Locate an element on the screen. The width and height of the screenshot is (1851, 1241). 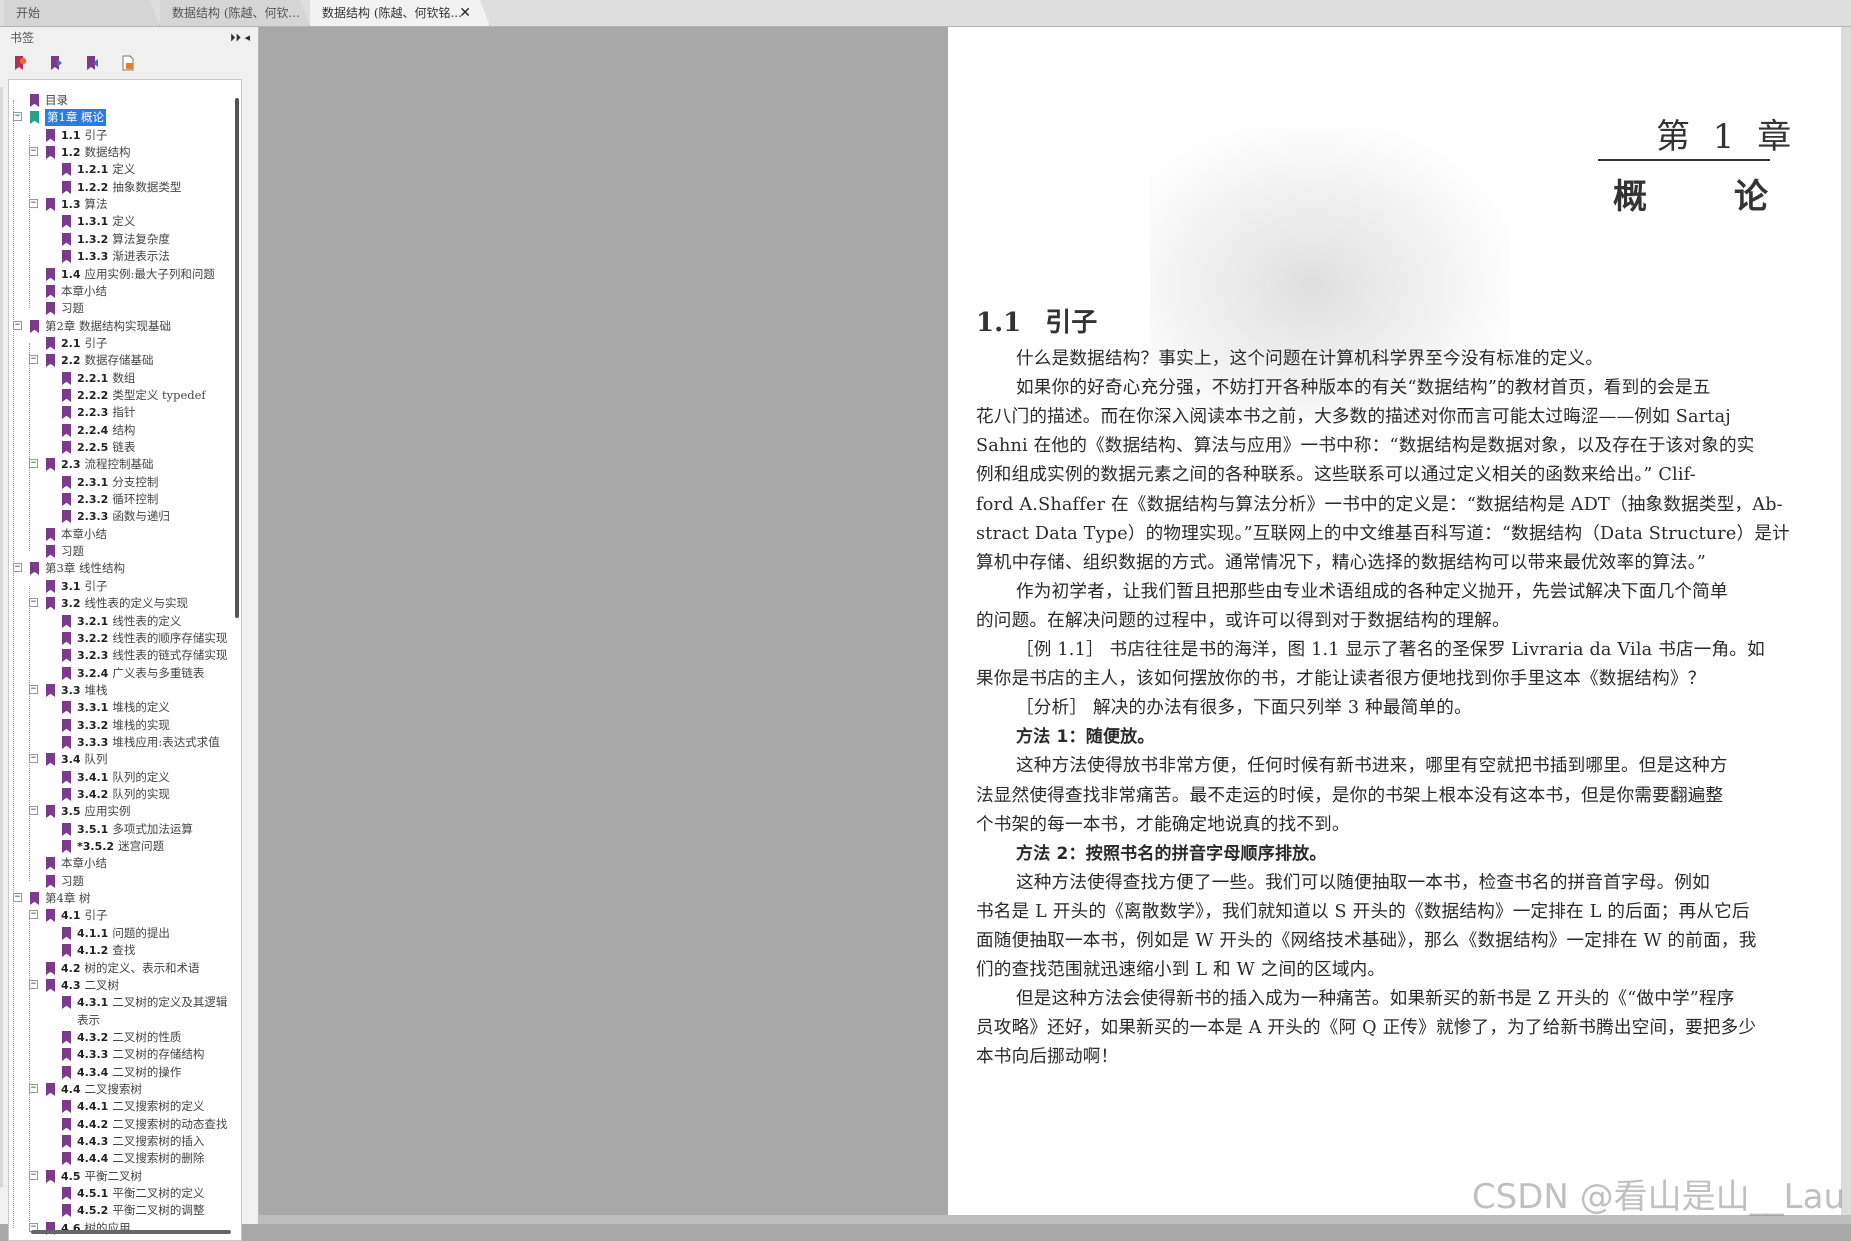
bookmark-item: 2.1 引子 is located at coordinates (125, 343).